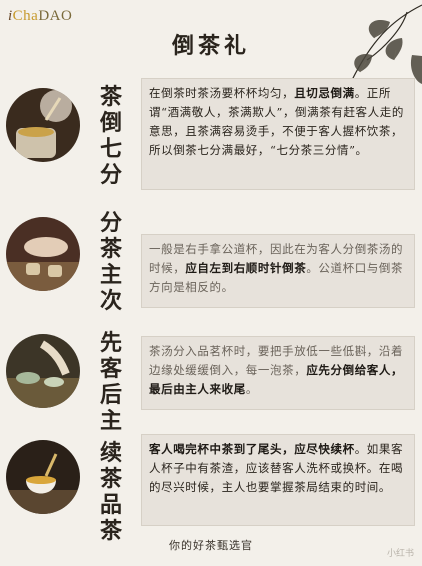 This screenshot has height=566, width=422. I want to click on section-text: 在倒茶时茶汤要杯杯均匀，, so click(222, 93).